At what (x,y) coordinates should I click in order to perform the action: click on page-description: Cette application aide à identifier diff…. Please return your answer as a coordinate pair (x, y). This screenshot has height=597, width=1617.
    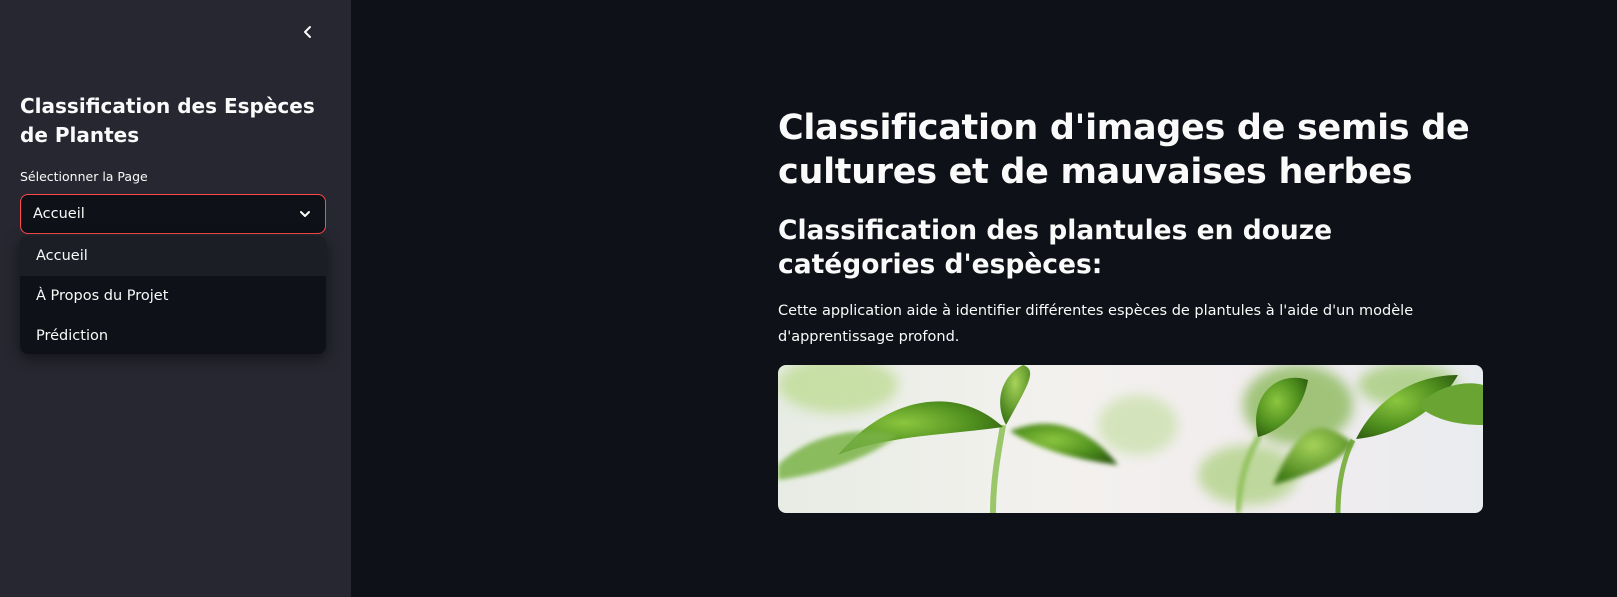
    Looking at the image, I should click on (1096, 324).